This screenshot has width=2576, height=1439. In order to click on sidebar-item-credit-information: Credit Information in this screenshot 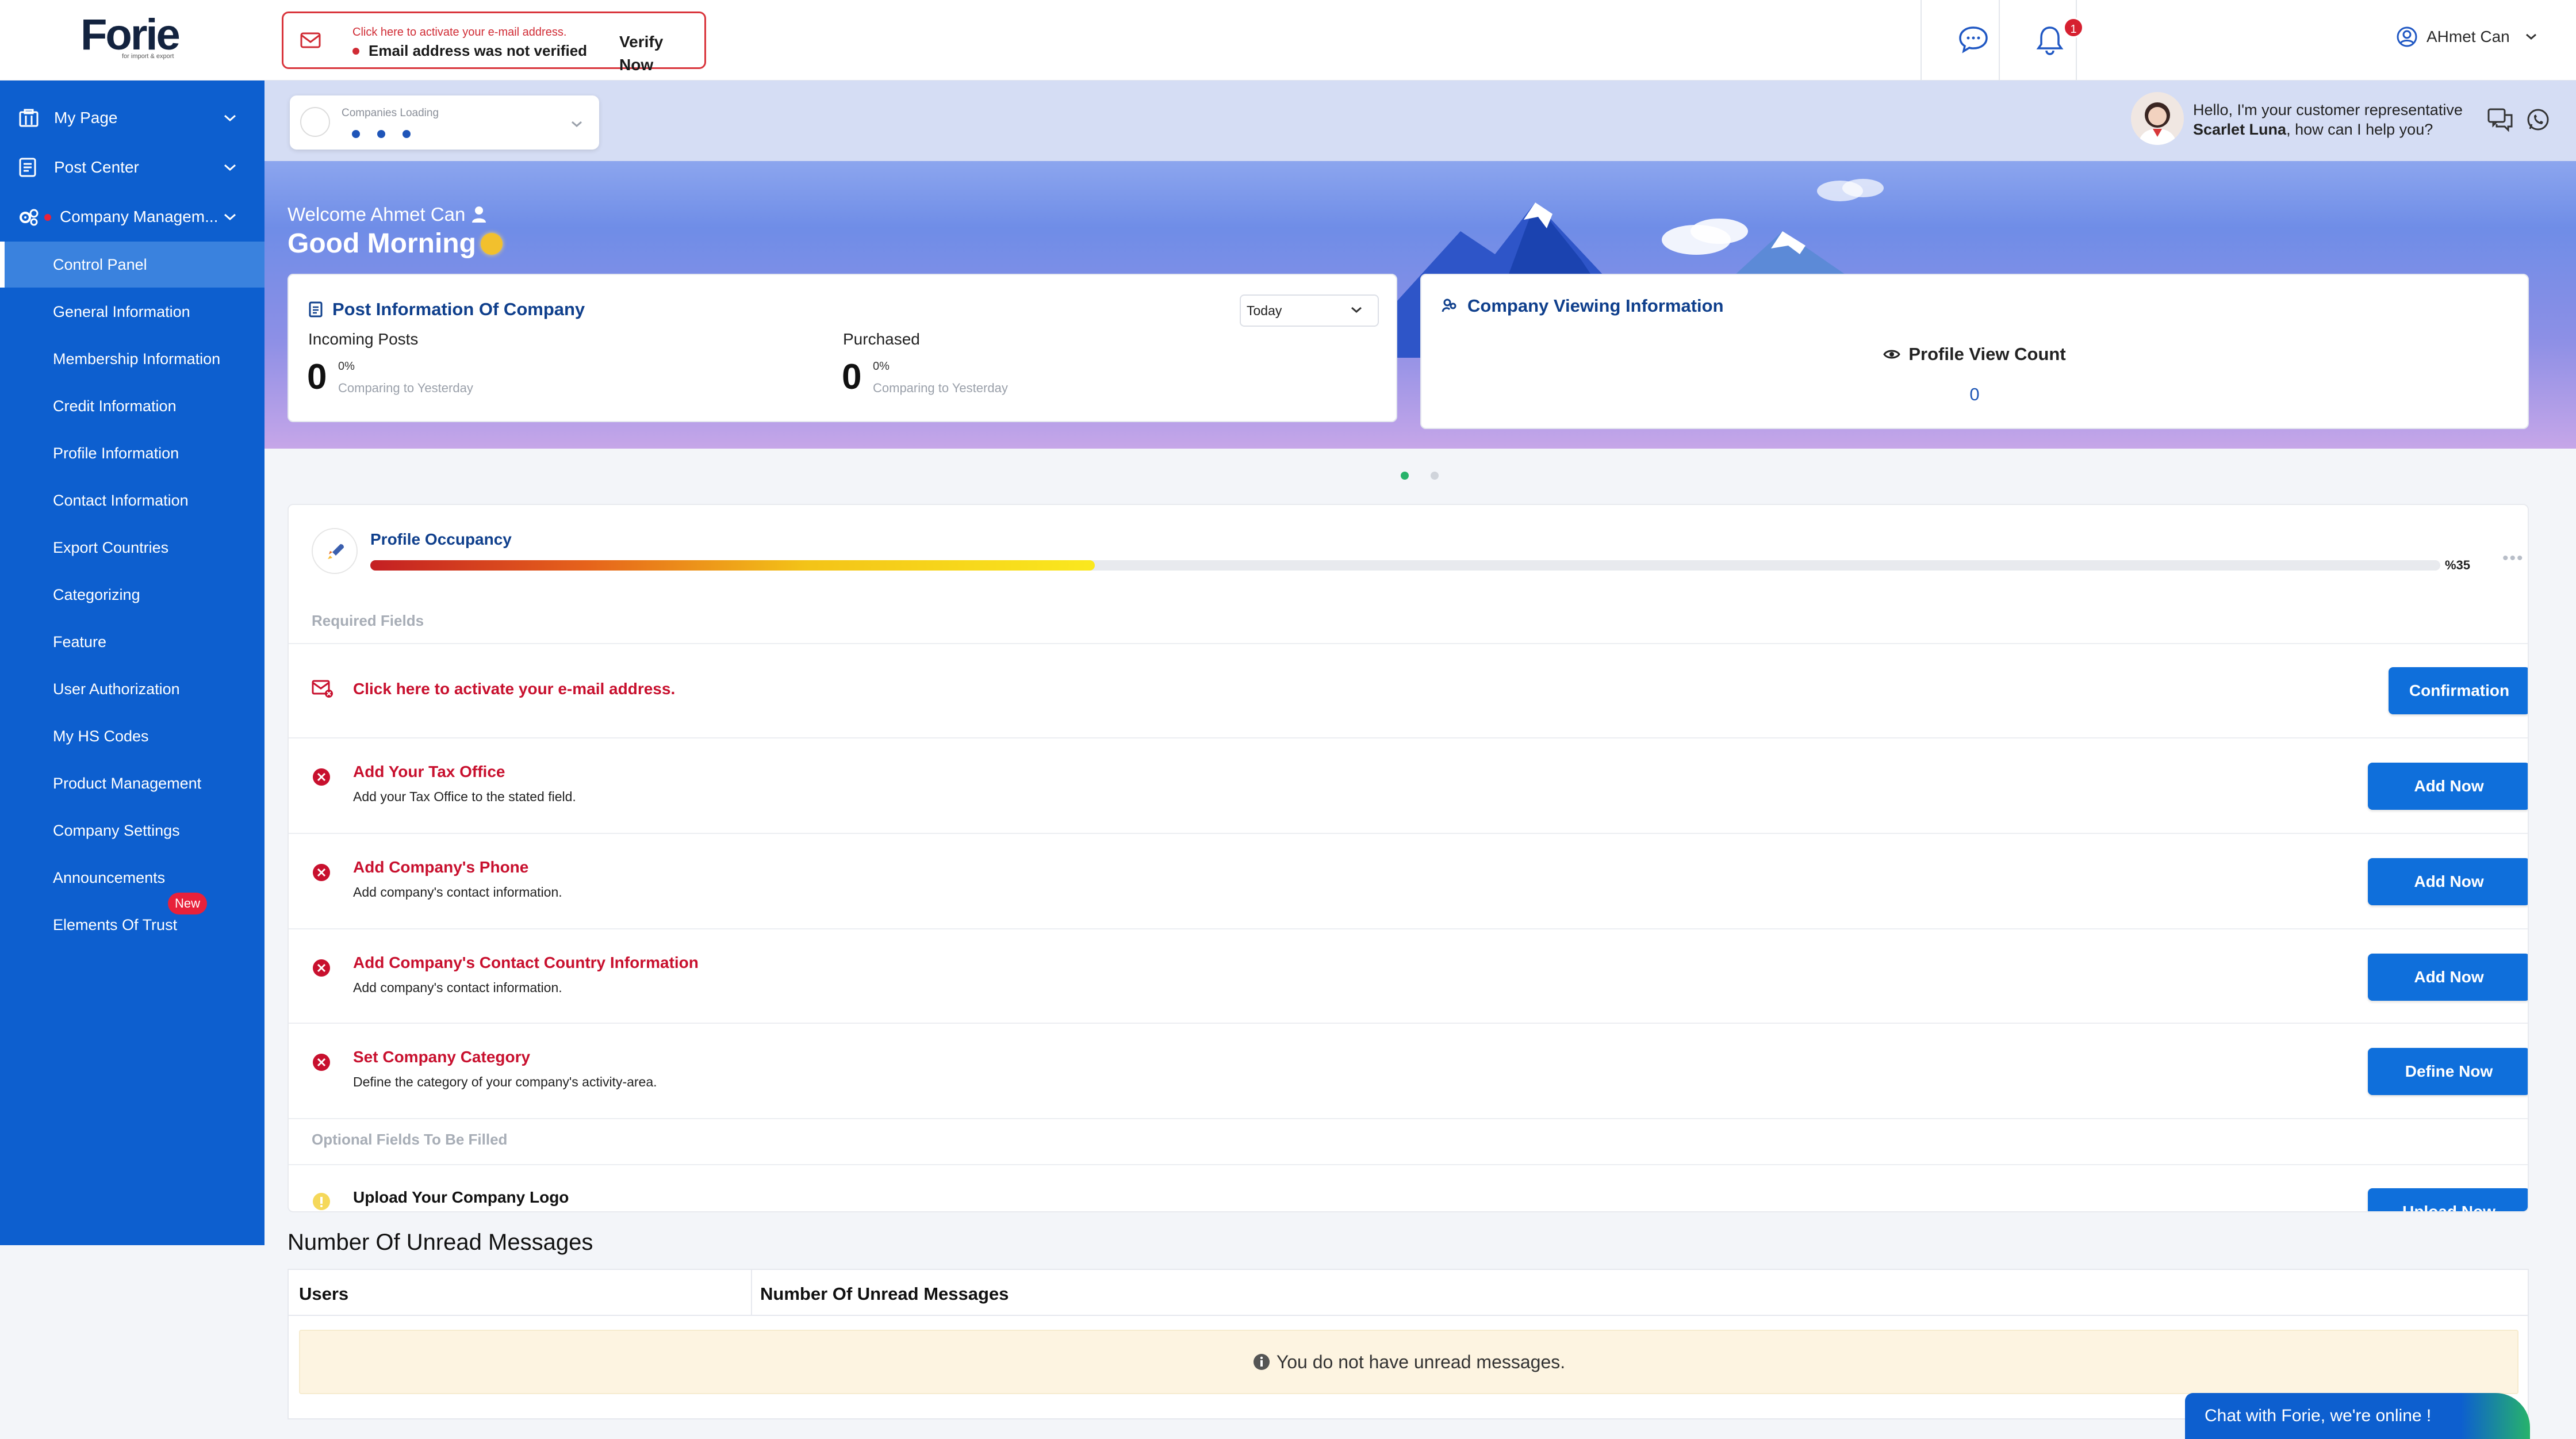, I will do `click(132, 406)`.